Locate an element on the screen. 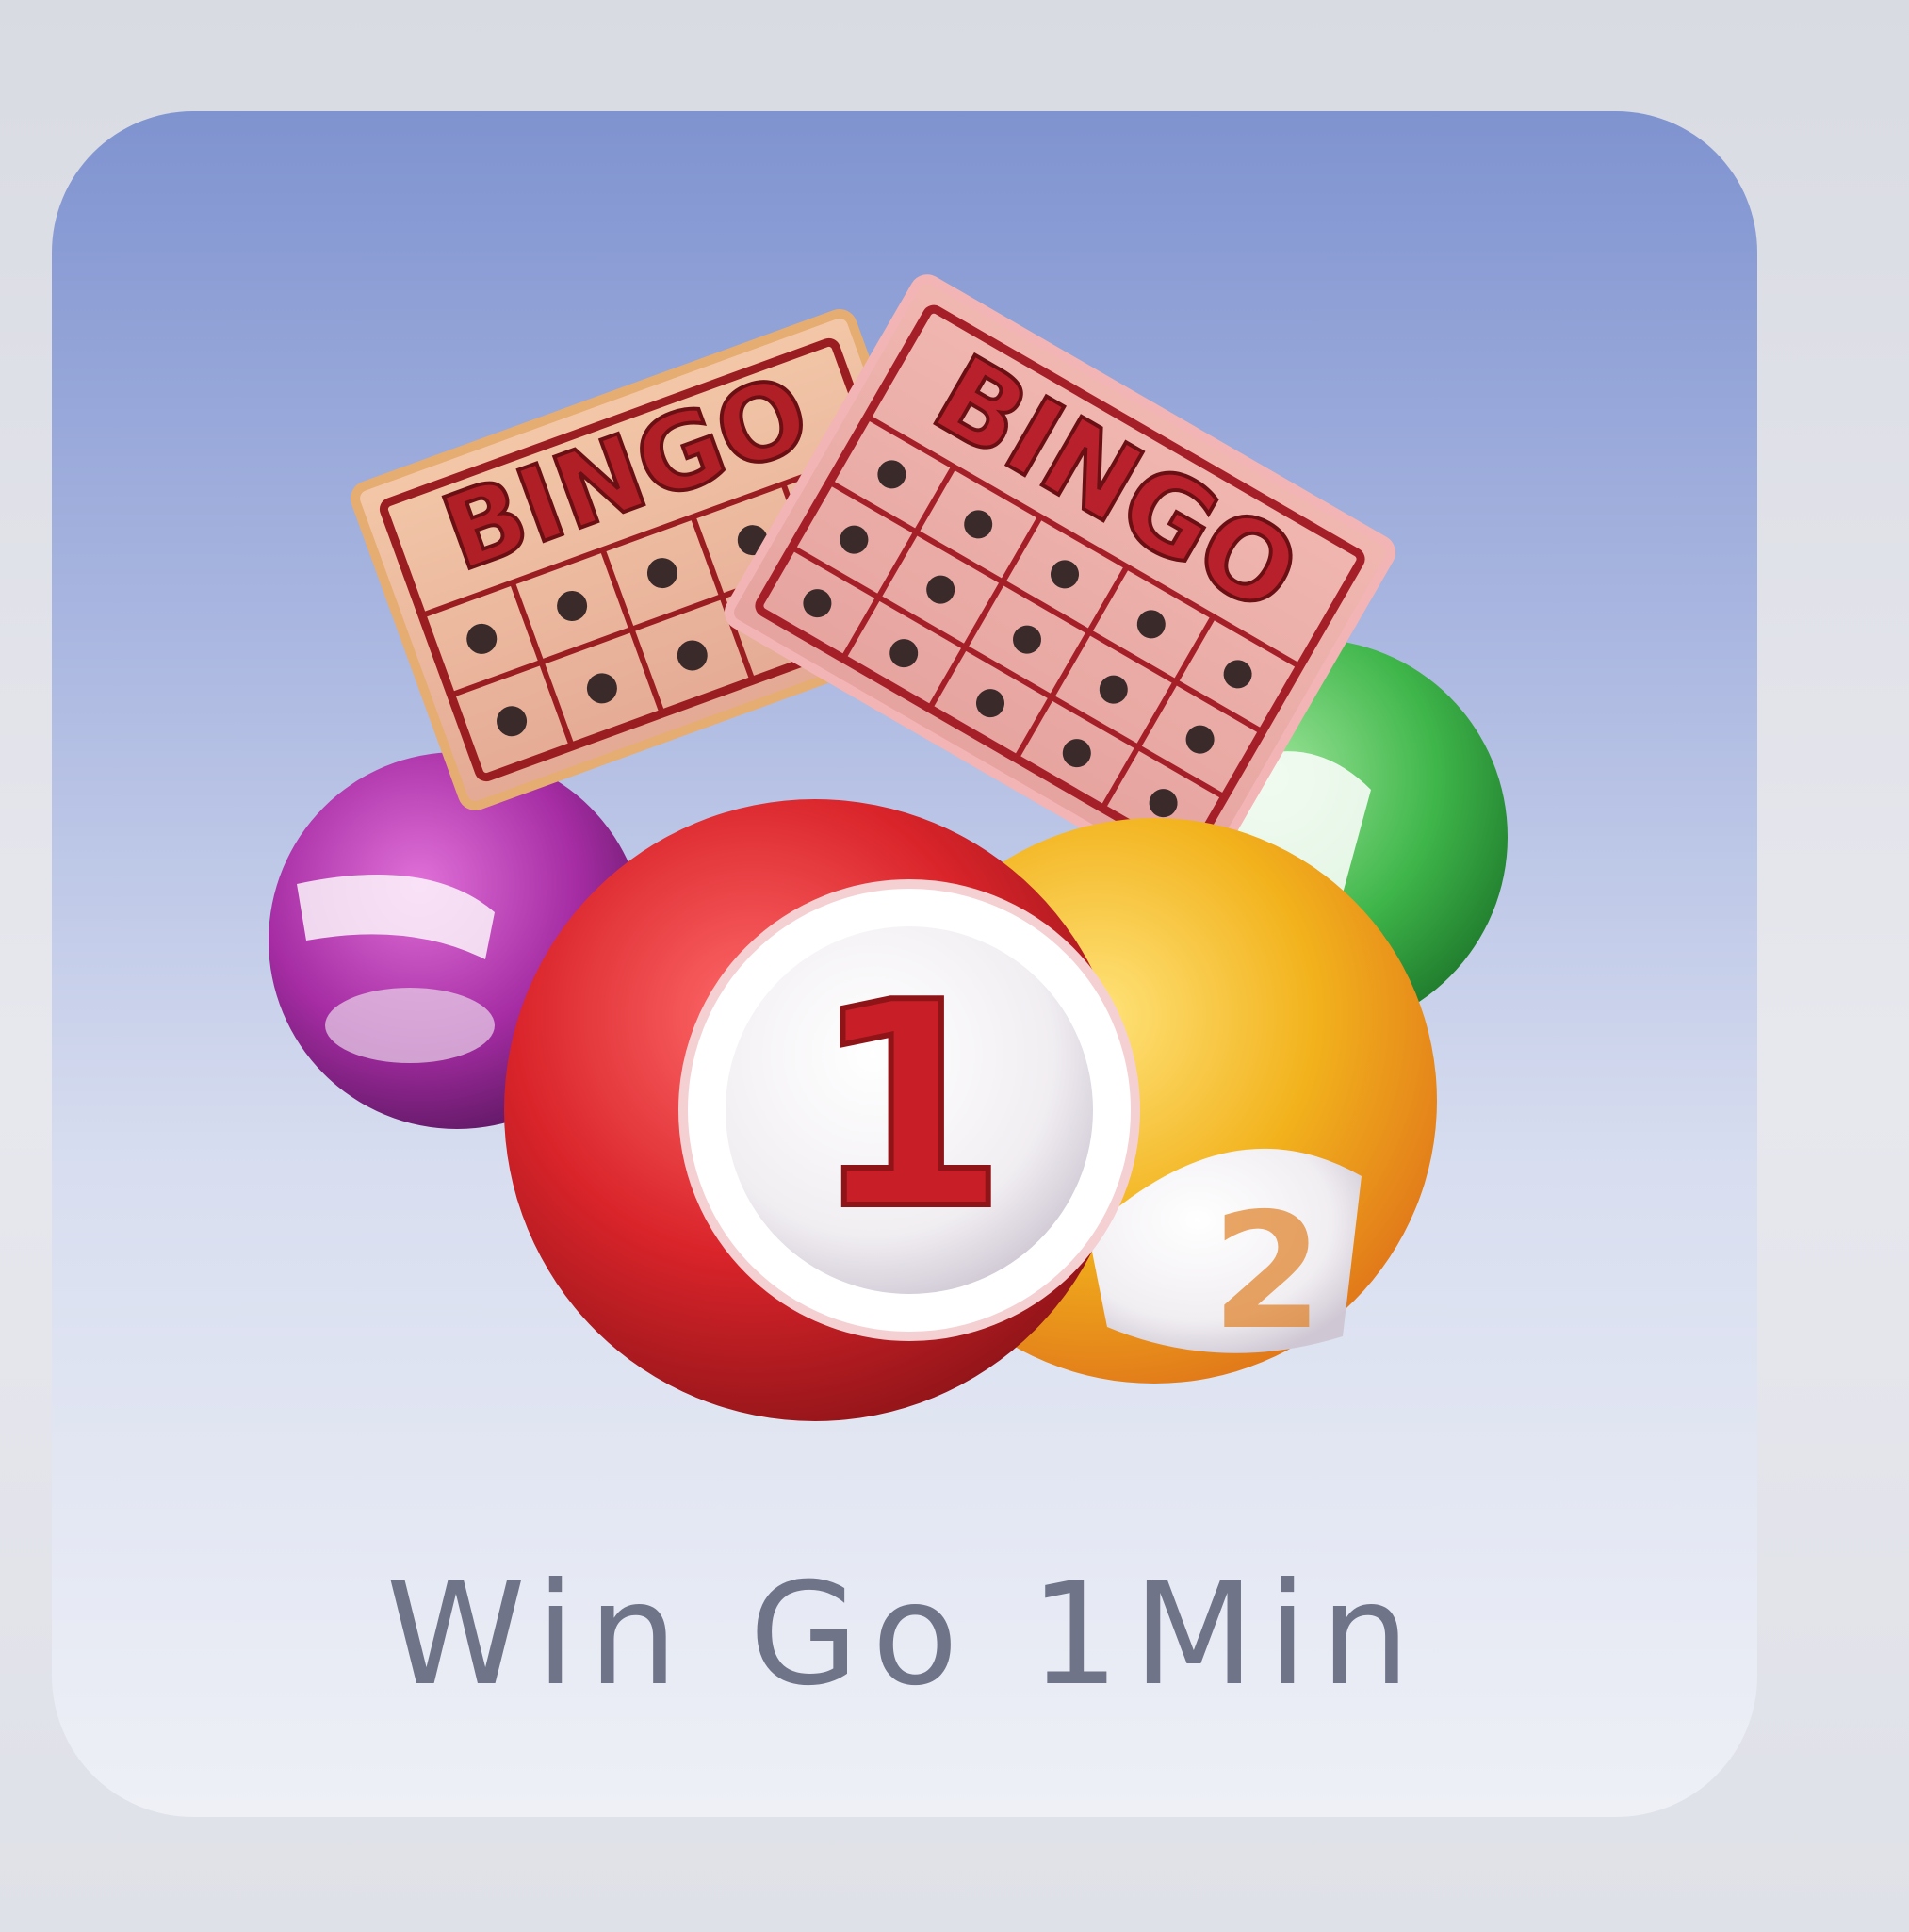 The width and height of the screenshot is (1909, 1932). game-title: Win Go 1Min is located at coordinates (904, 1635).